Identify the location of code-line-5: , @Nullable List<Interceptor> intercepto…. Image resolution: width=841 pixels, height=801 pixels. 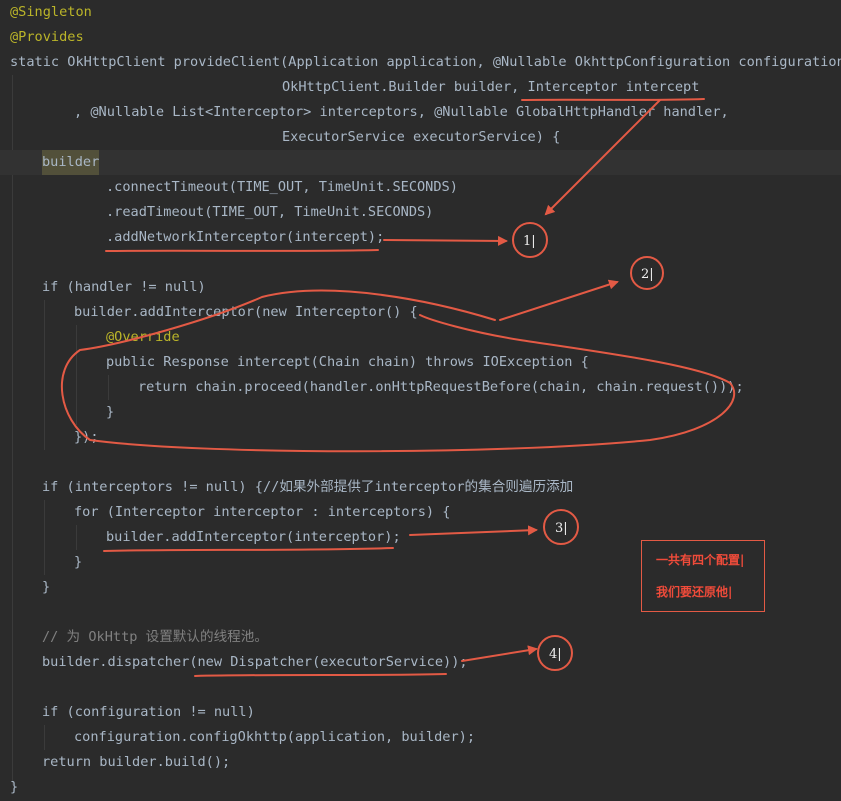
(420, 112).